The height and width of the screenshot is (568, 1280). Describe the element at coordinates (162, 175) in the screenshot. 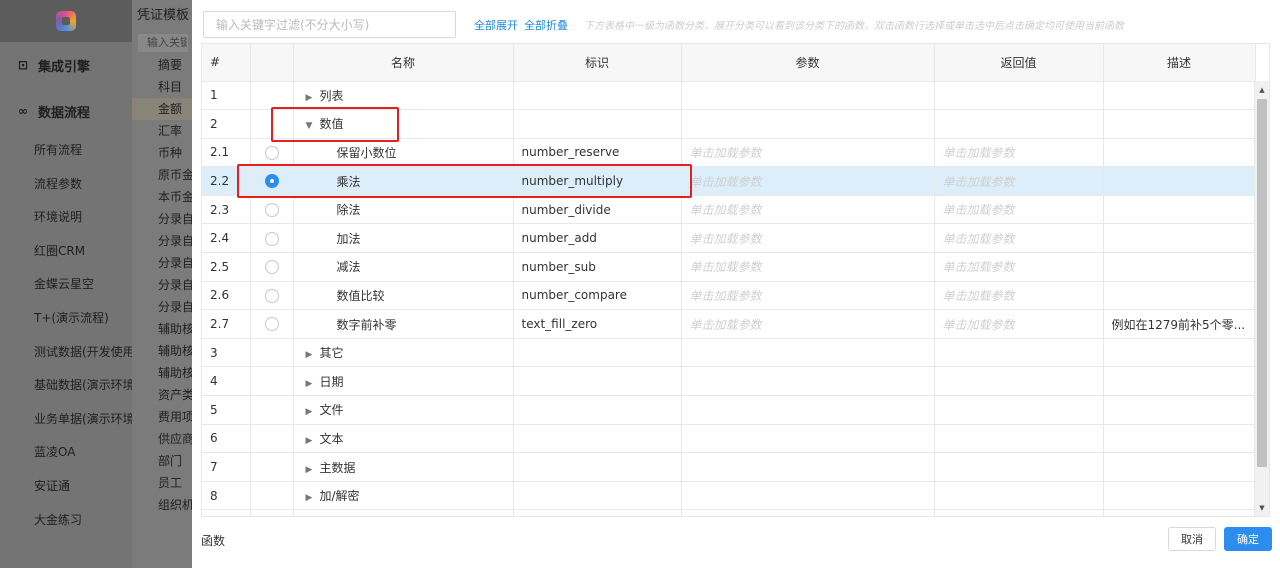

I see `template-field-item: 原币金` at that location.